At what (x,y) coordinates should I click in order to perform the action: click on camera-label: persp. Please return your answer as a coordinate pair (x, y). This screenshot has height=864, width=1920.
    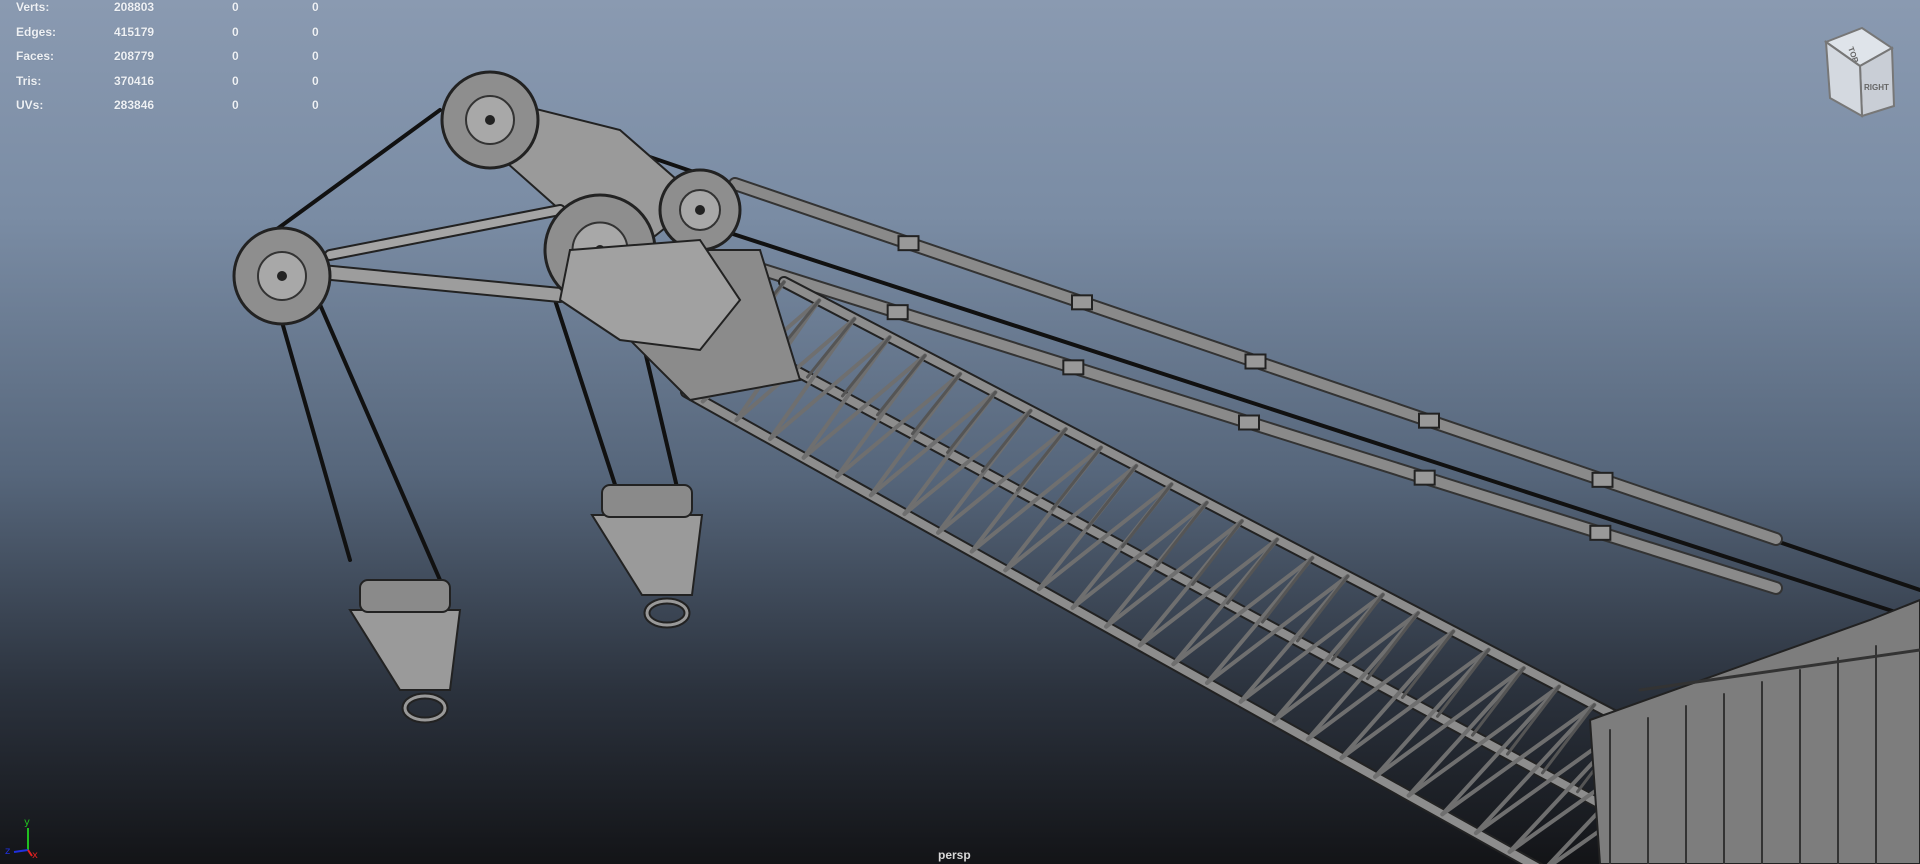
    Looking at the image, I should click on (954, 855).